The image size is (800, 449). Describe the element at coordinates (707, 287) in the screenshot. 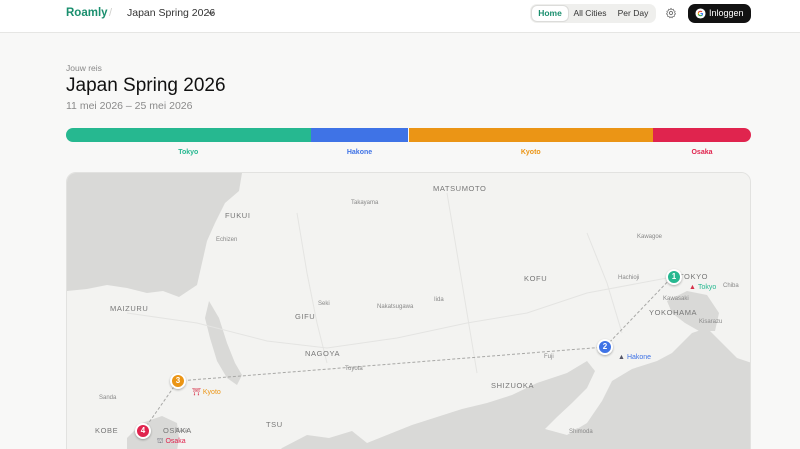

I see `stop-city: Tokyo` at that location.